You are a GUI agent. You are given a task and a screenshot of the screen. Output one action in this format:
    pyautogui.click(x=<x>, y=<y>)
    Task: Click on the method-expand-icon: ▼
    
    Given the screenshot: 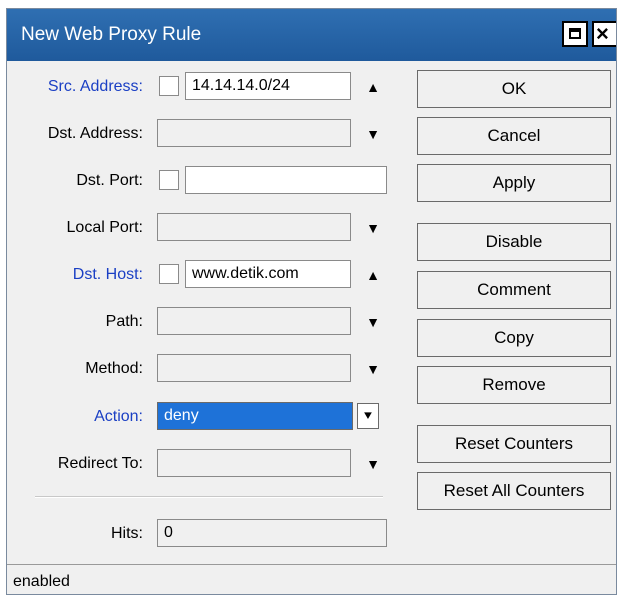 What is the action you would take?
    pyautogui.click(x=373, y=369)
    